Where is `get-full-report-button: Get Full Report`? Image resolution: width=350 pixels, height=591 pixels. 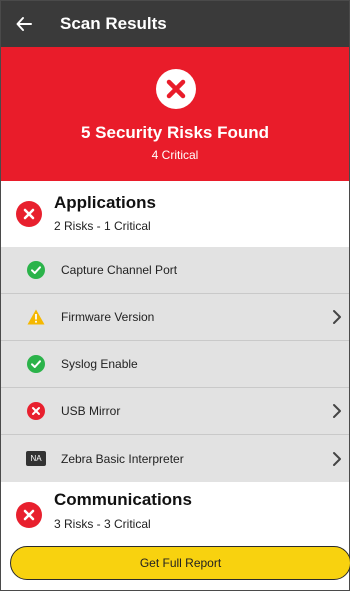
get-full-report-button: Get Full Report is located at coordinates (180, 563).